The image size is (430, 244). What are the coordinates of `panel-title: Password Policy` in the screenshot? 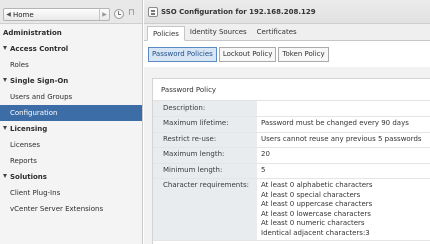 It's located at (291, 90).